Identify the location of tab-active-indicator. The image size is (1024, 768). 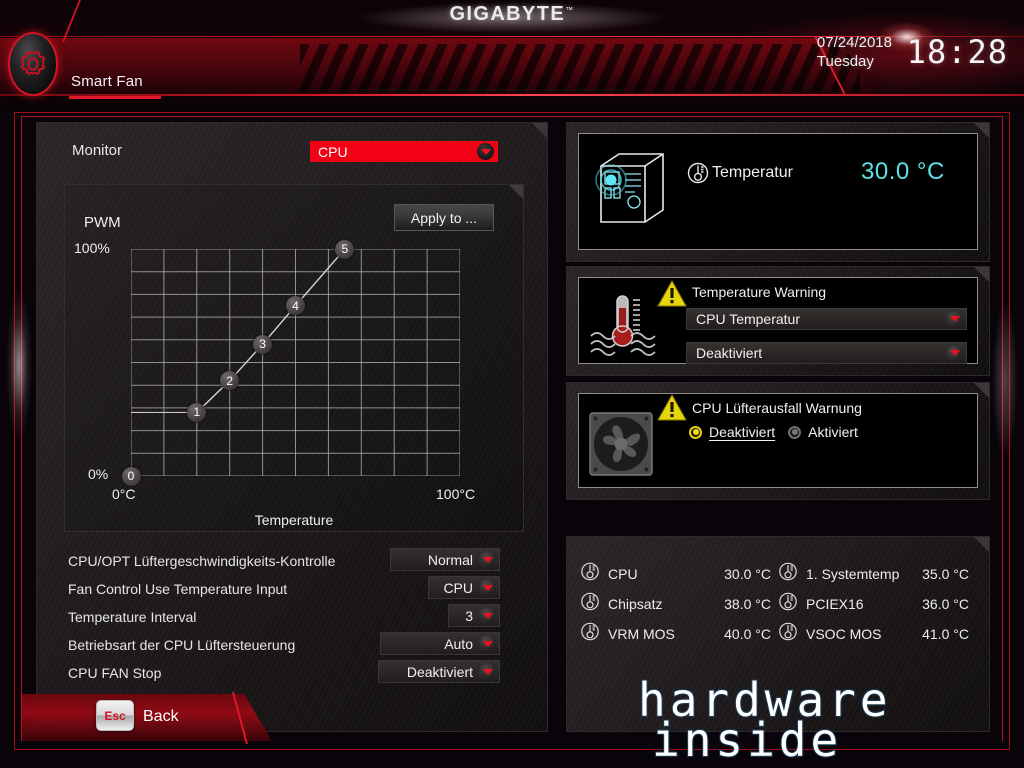
(115, 97).